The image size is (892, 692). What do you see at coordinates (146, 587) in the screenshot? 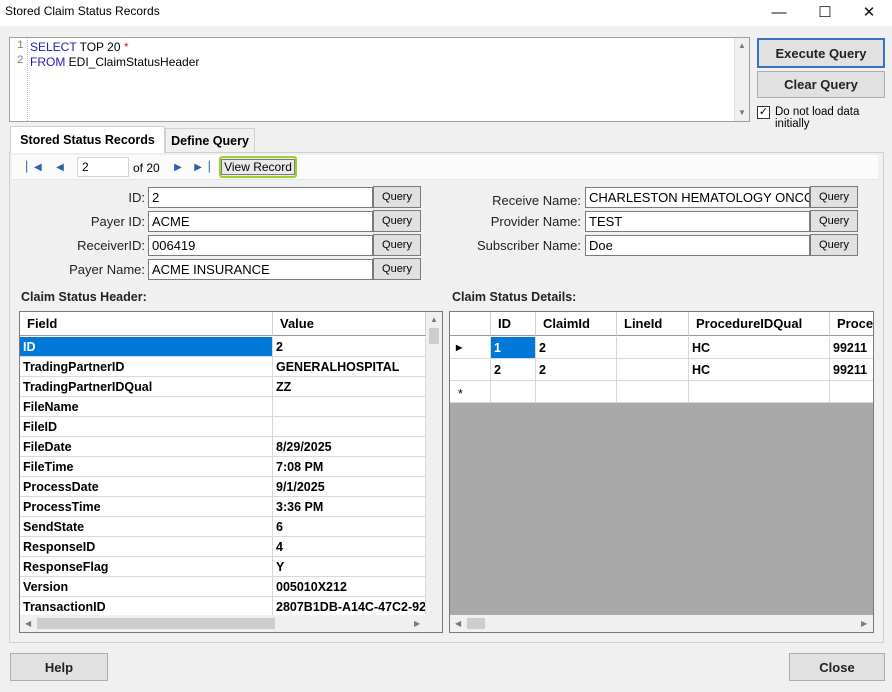
I see `header-field-cell: Version` at bounding box center [146, 587].